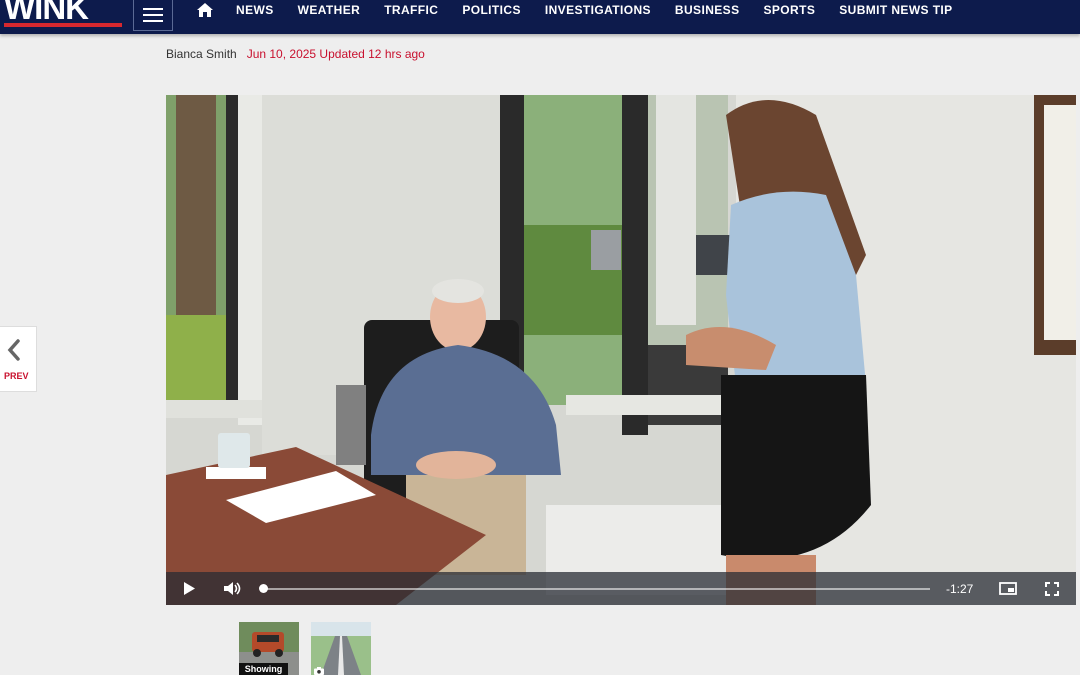 This screenshot has height=675, width=1080. Describe the element at coordinates (233, 588) in the screenshot. I see `volume-icon` at that location.